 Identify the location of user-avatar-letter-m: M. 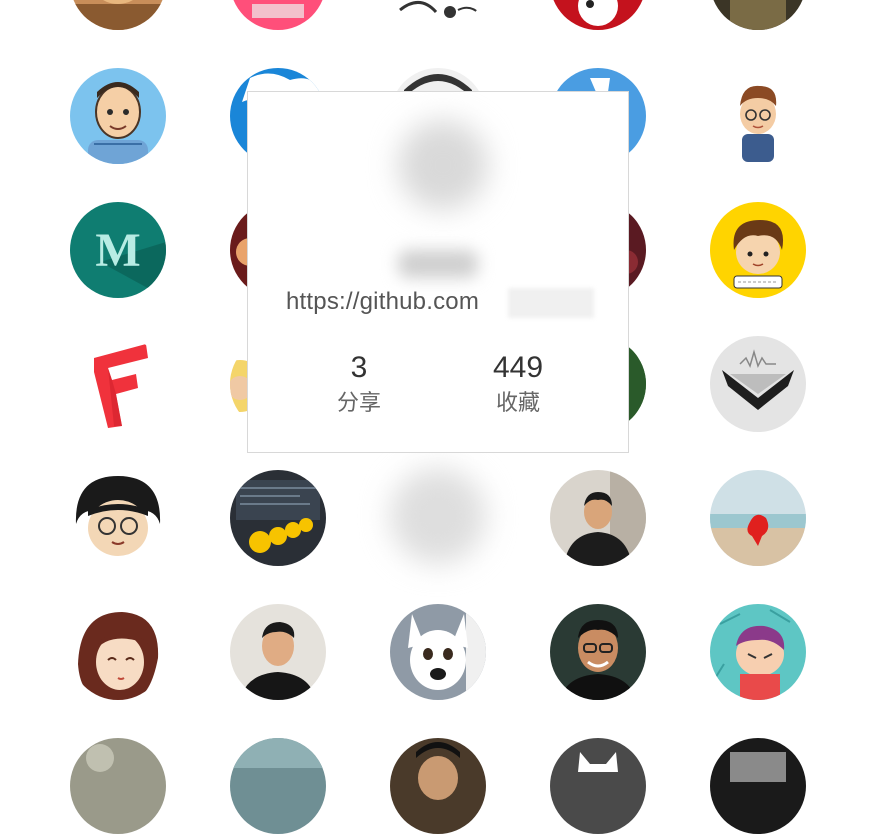
(118, 250).